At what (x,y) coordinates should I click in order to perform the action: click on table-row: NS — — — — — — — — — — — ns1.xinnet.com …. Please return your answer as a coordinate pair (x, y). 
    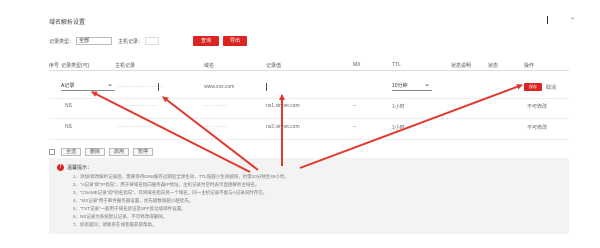
    Looking at the image, I should click on (309, 109).